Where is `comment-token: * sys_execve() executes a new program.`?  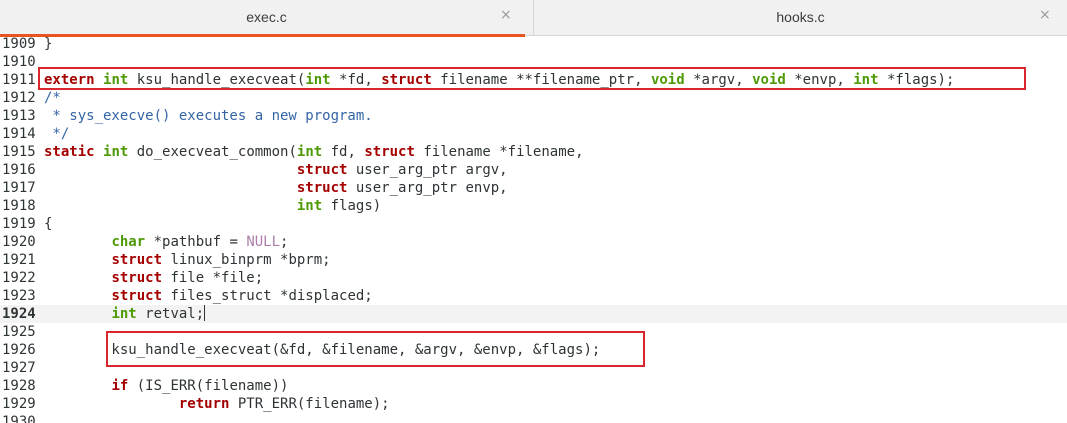
comment-token: * sys_execve() executes a new program. is located at coordinates (208, 116).